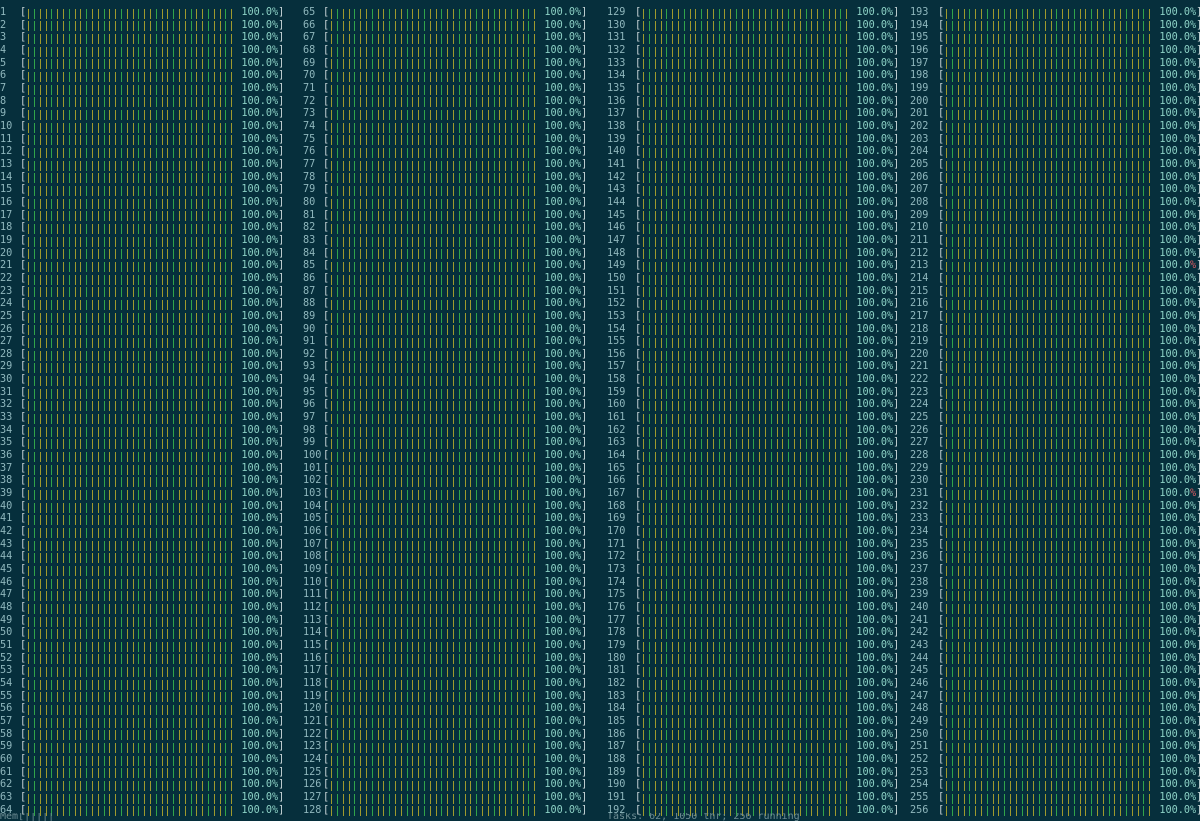  Describe the element at coordinates (6, 443) in the screenshot. I see `cpu-label: 35` at that location.